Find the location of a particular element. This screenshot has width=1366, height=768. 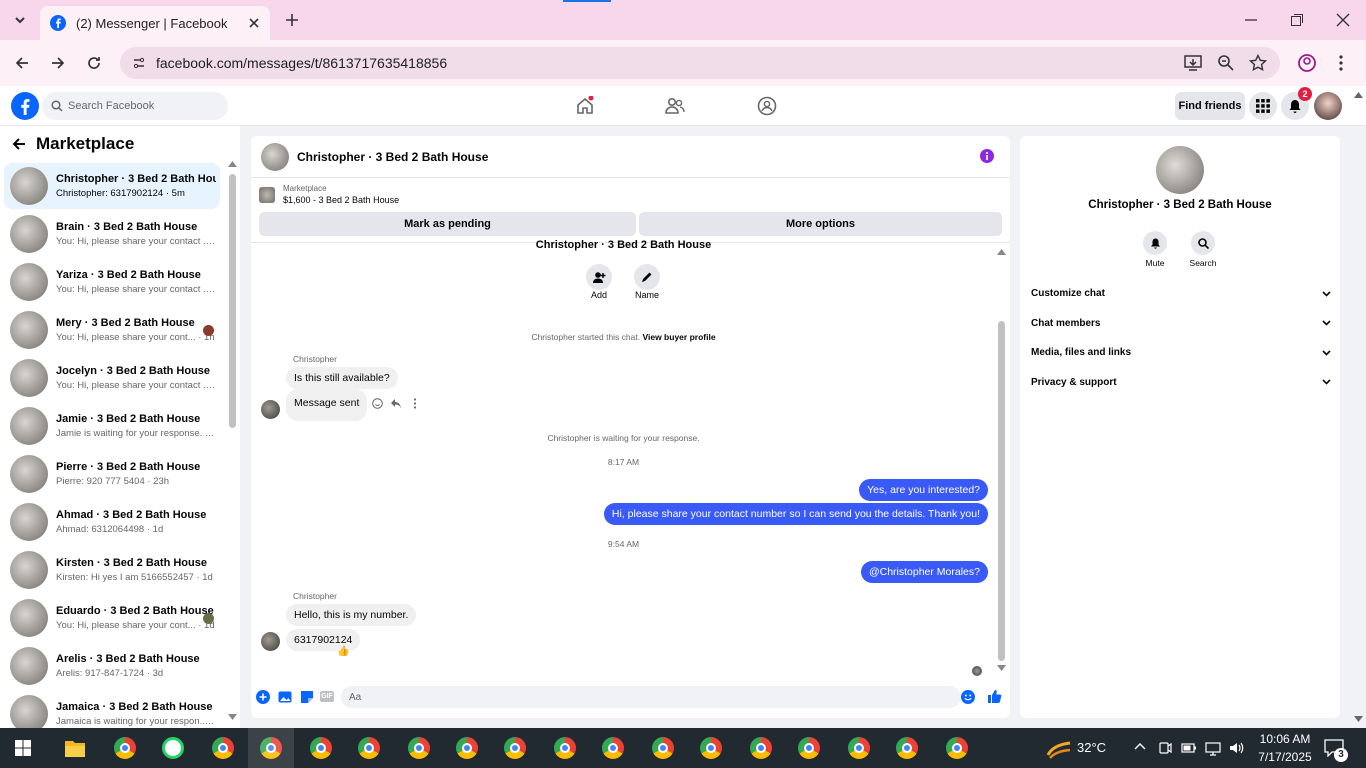

outgoing-message: Yes, are you interested? is located at coordinates (923, 490).